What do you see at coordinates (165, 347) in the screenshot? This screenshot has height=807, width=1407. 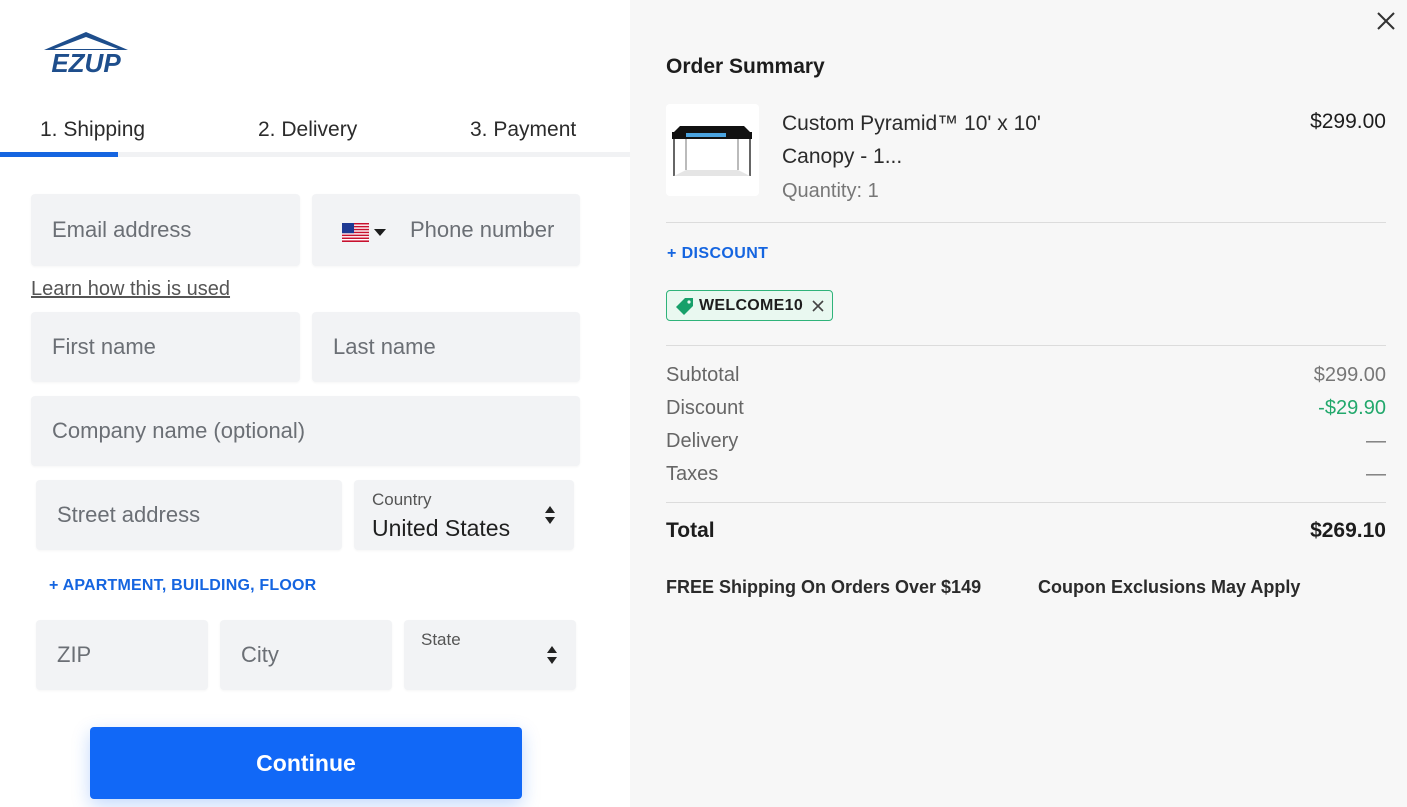 I see `first-name-field: First name` at bounding box center [165, 347].